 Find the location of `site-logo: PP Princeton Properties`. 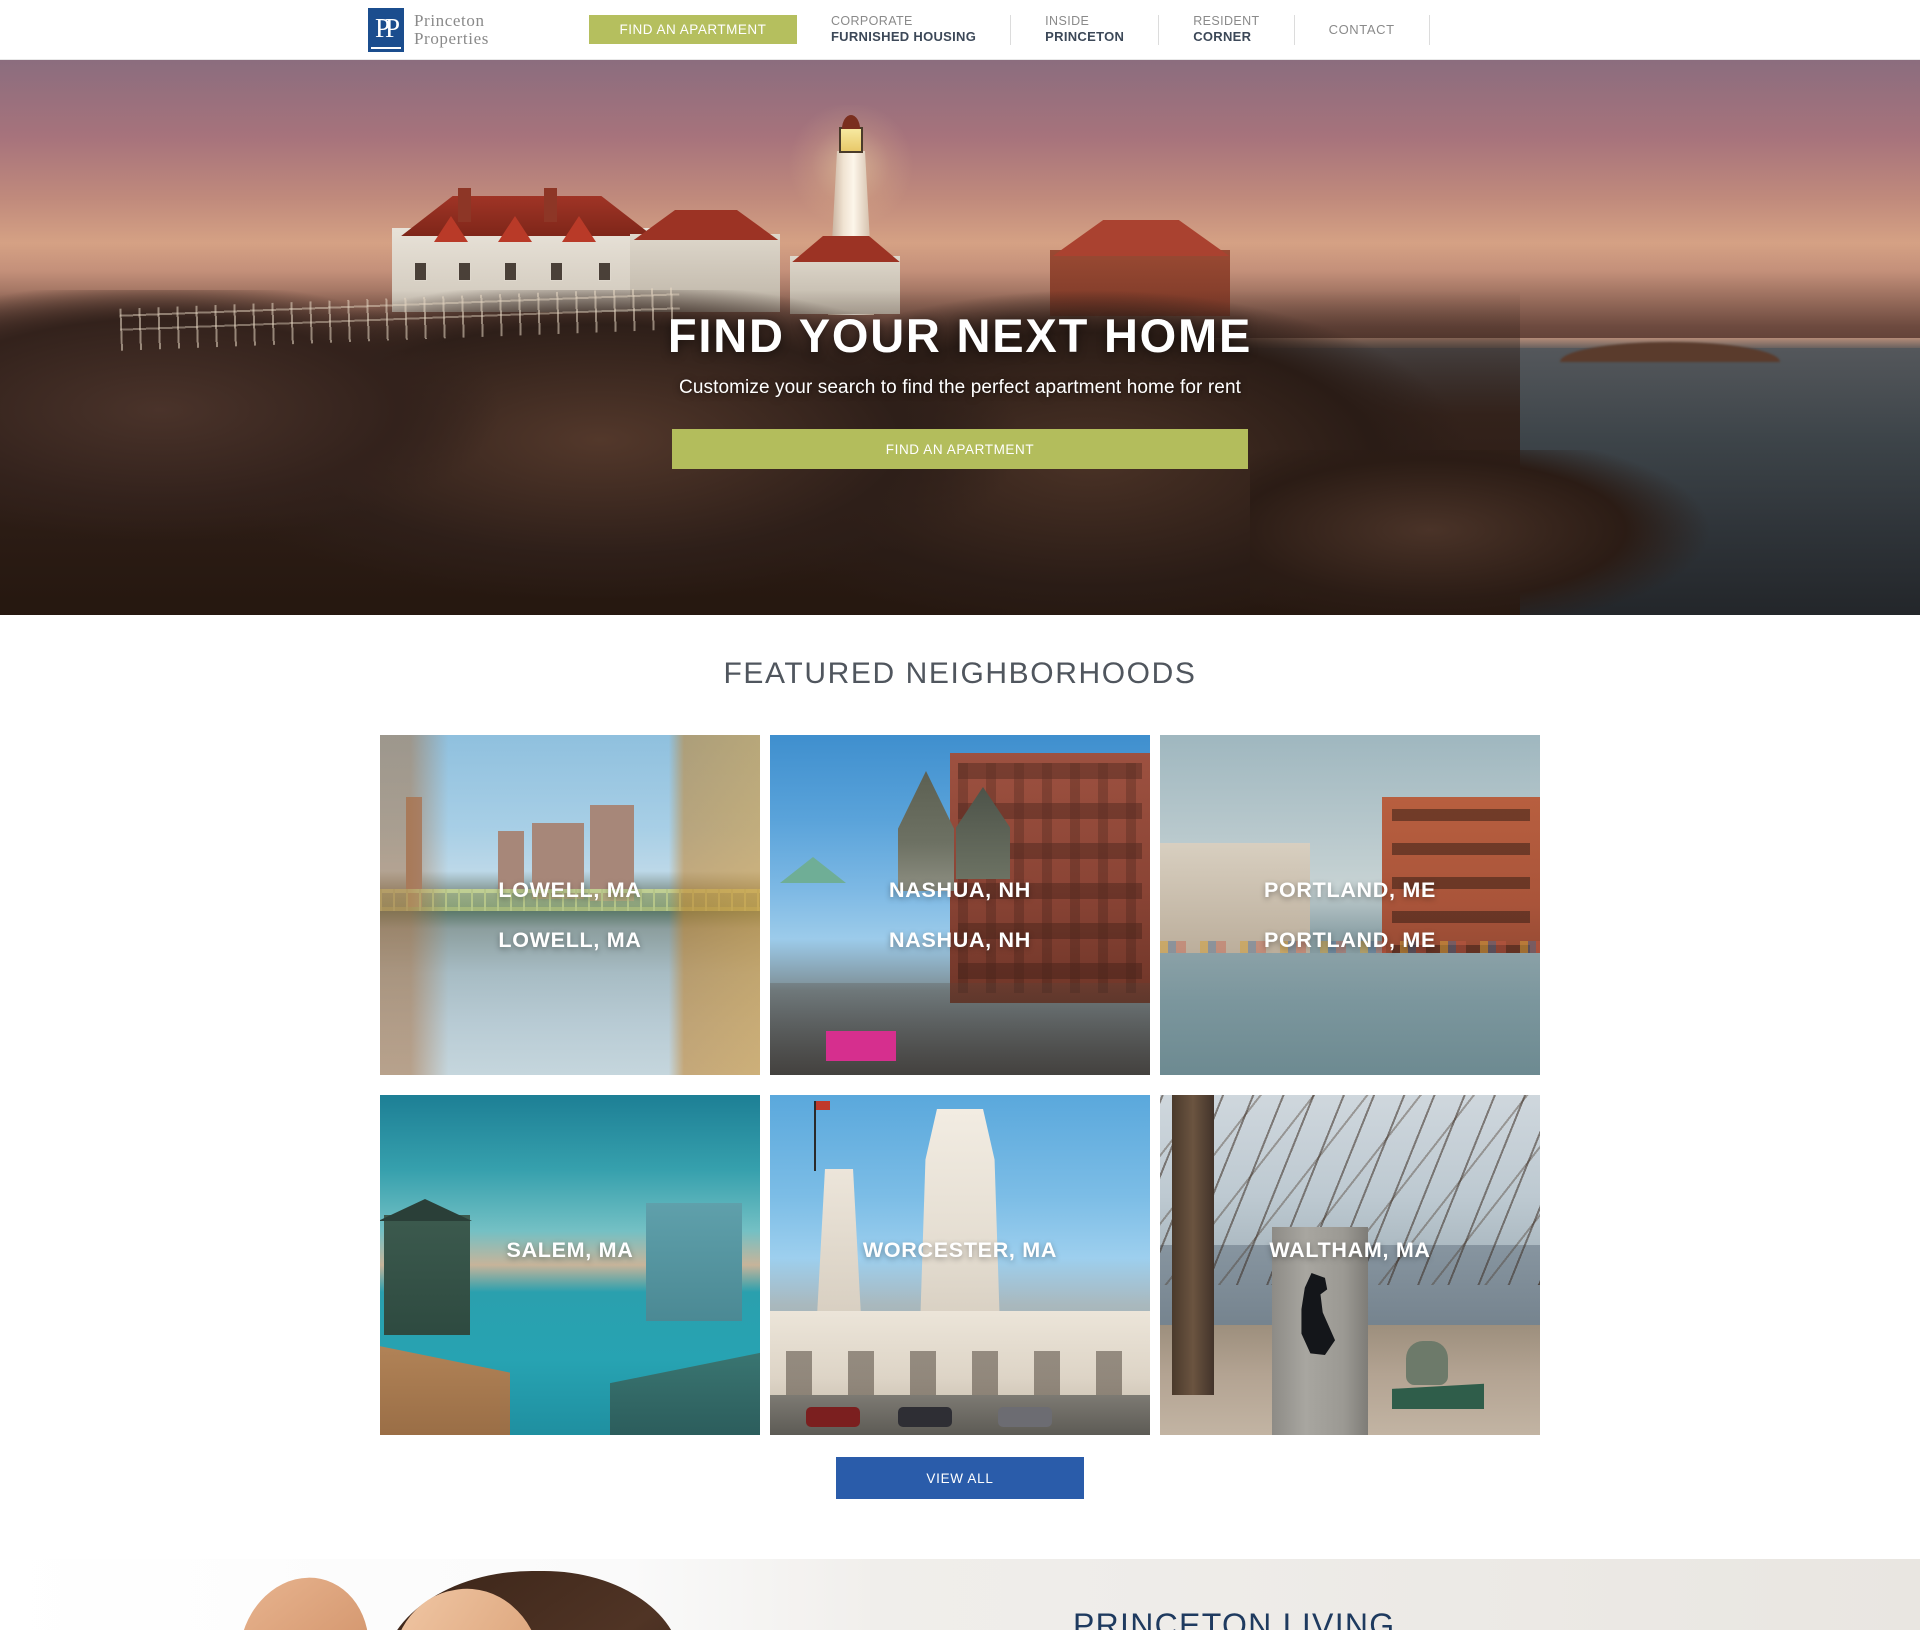

site-logo: PP Princeton Properties is located at coordinates (428, 29).